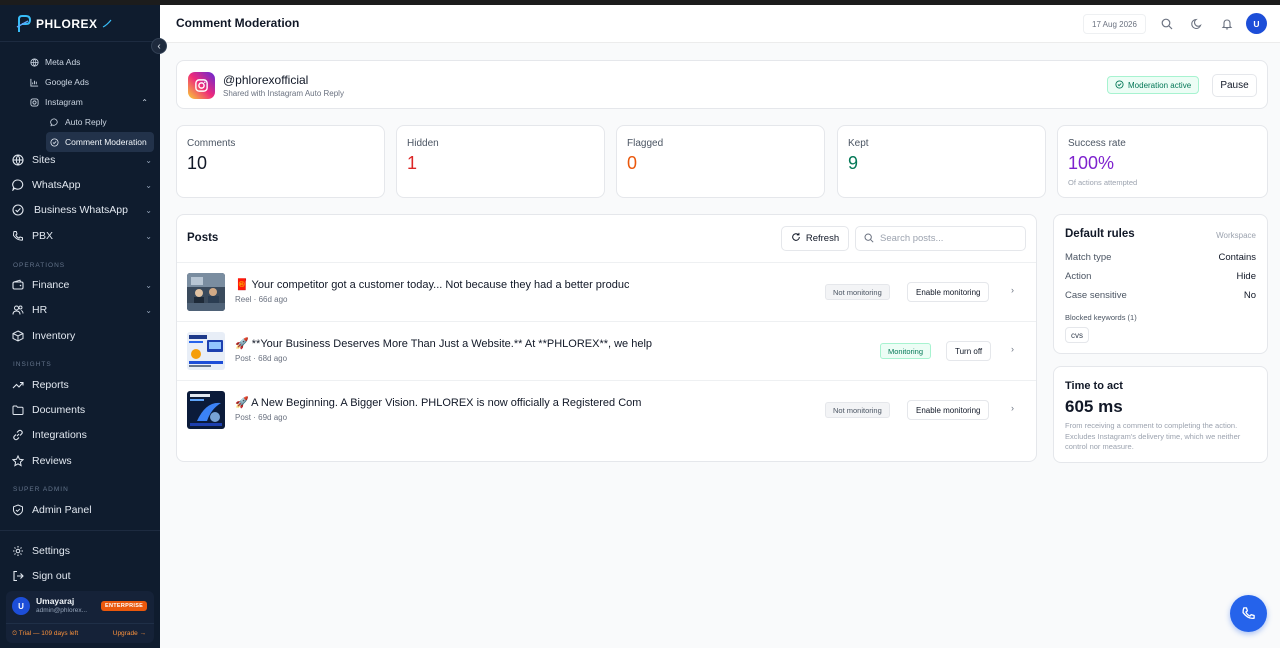 The width and height of the screenshot is (1280, 648). What do you see at coordinates (100, 122) in the screenshot?
I see `sidebar-item-auto-reply: Auto Reply` at bounding box center [100, 122].